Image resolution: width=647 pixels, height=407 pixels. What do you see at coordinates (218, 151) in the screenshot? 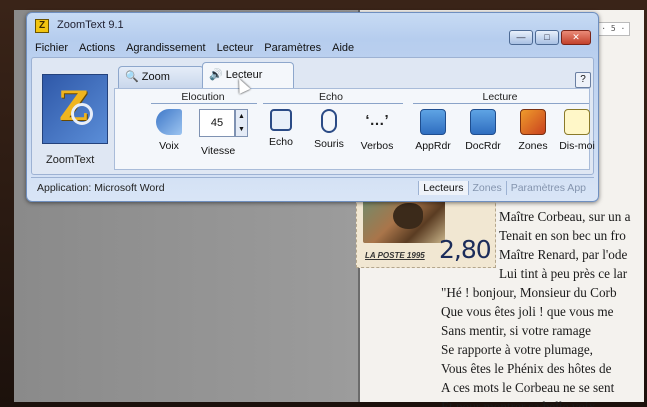
I see `vitesse-label: Vitesse` at bounding box center [218, 151].